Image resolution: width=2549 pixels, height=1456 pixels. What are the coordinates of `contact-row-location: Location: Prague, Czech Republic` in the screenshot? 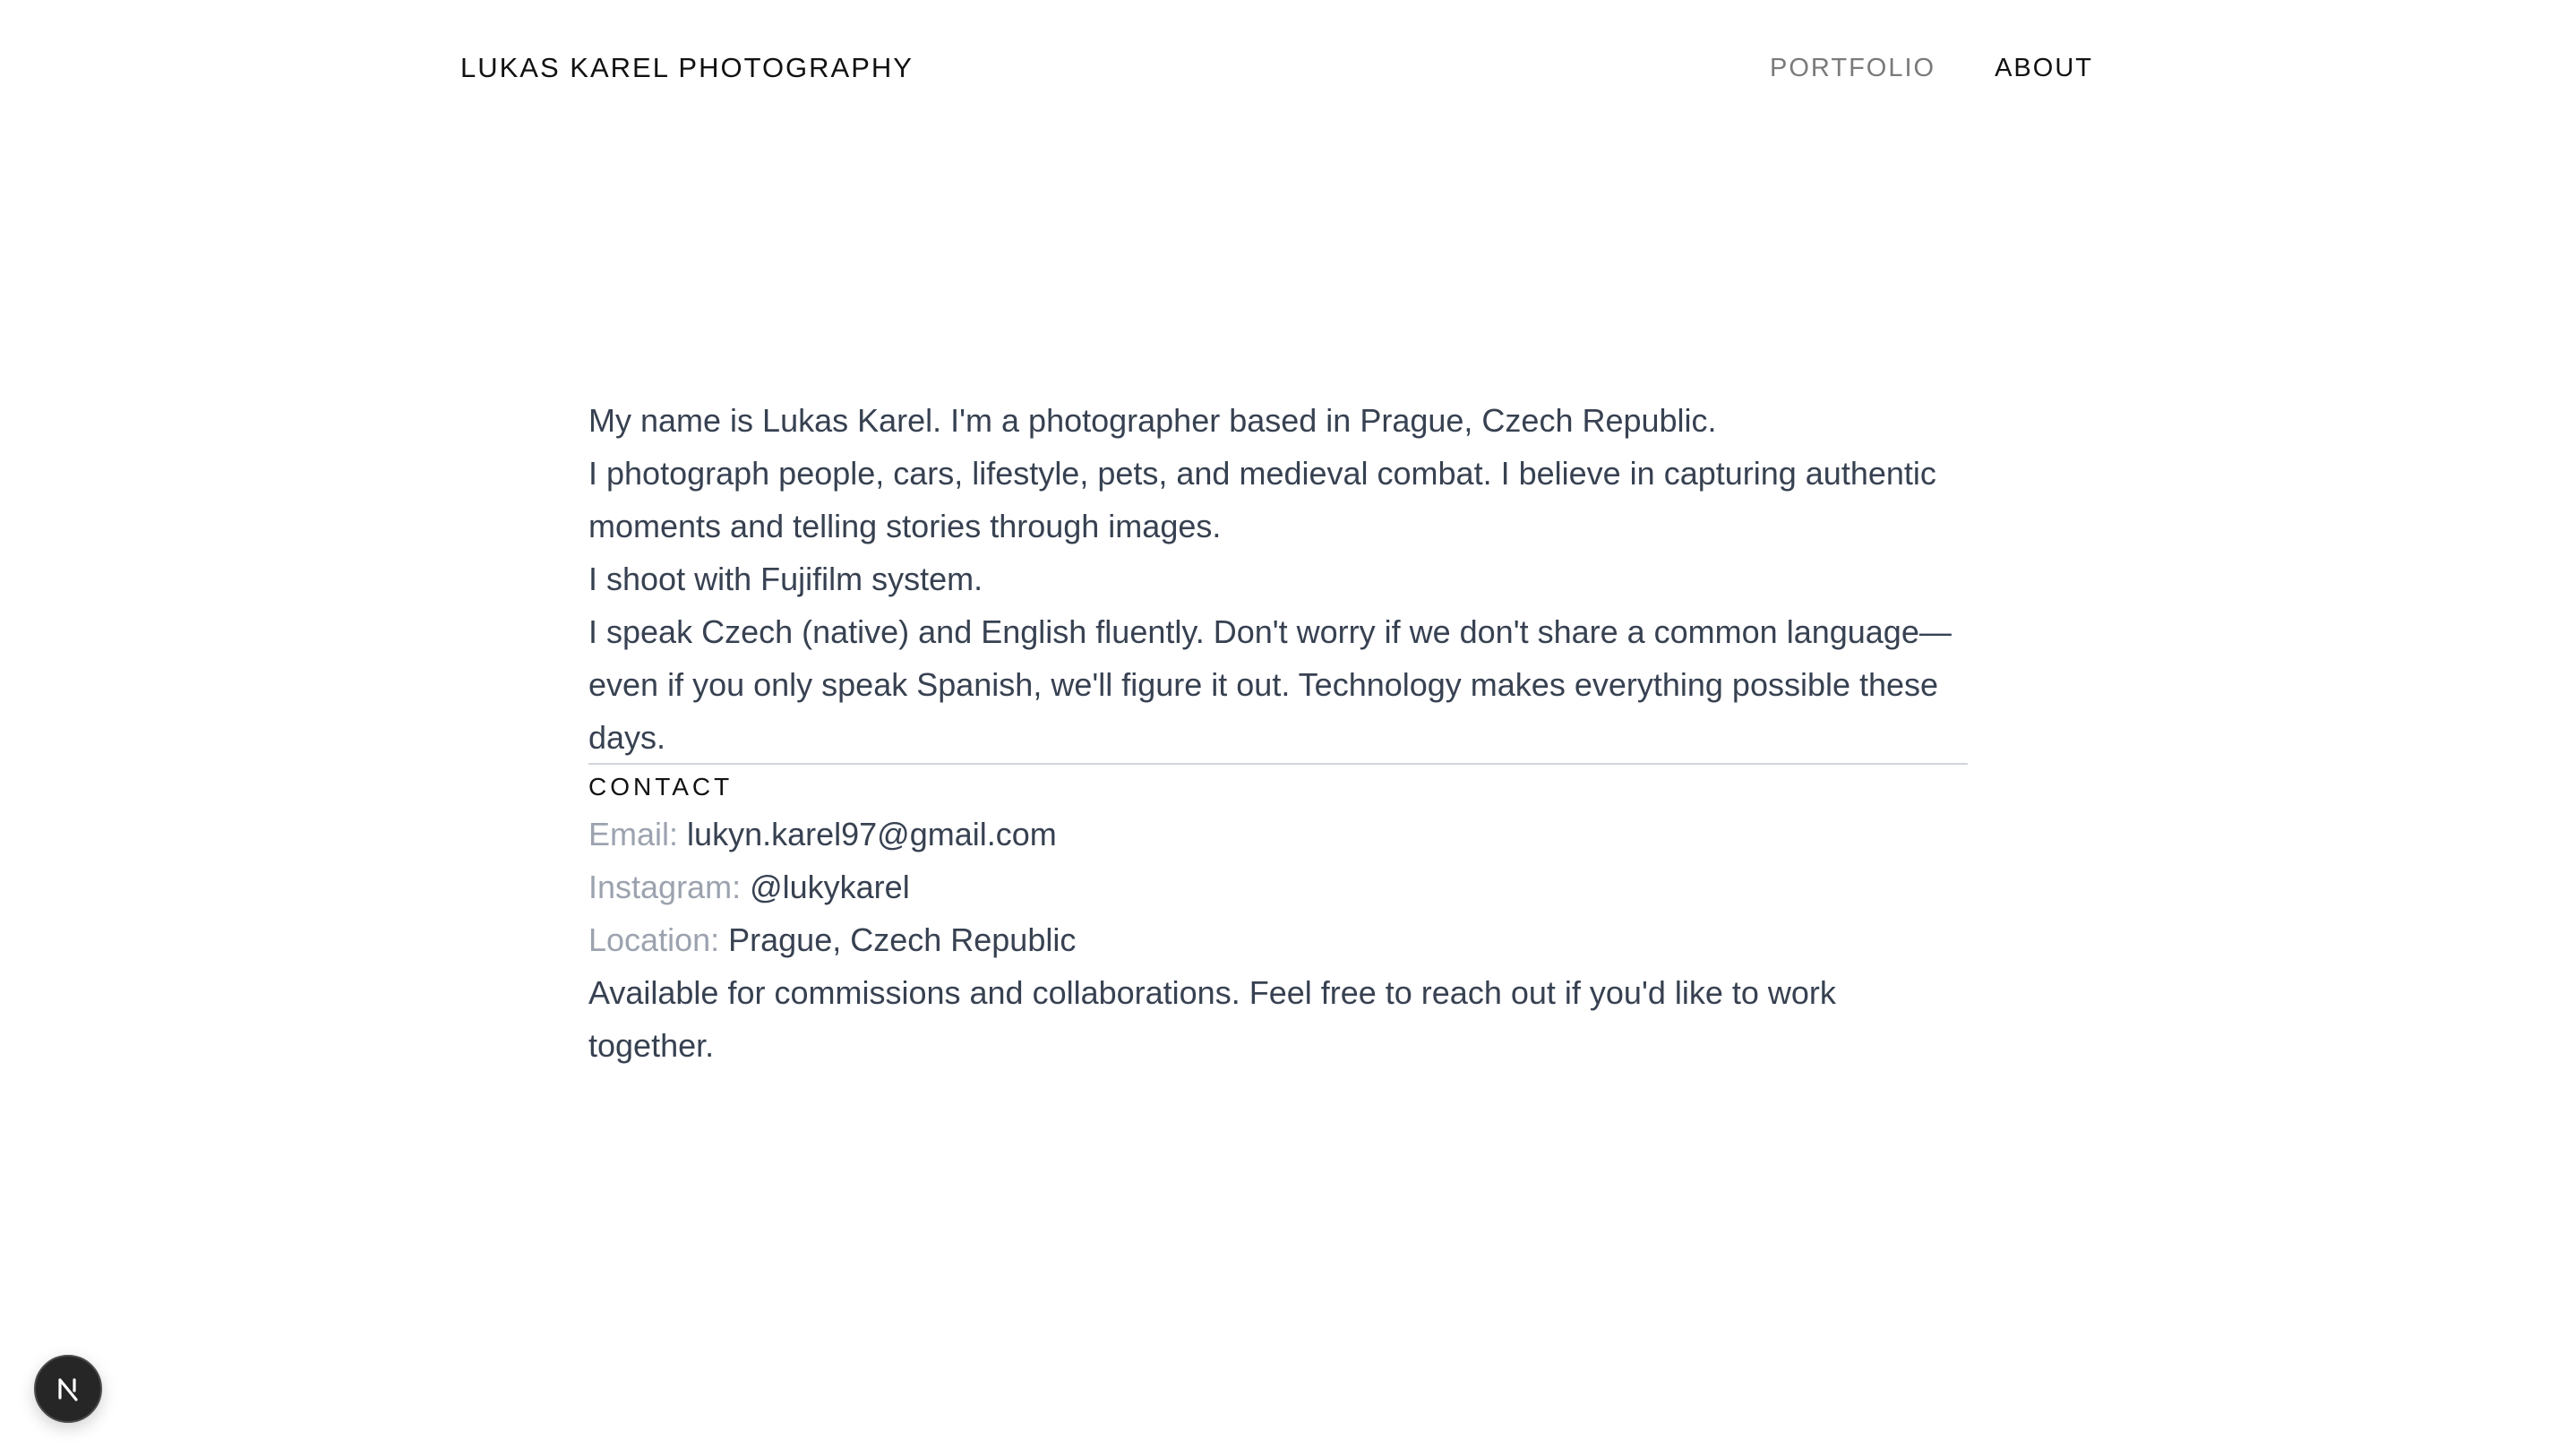 It's located at (1278, 940).